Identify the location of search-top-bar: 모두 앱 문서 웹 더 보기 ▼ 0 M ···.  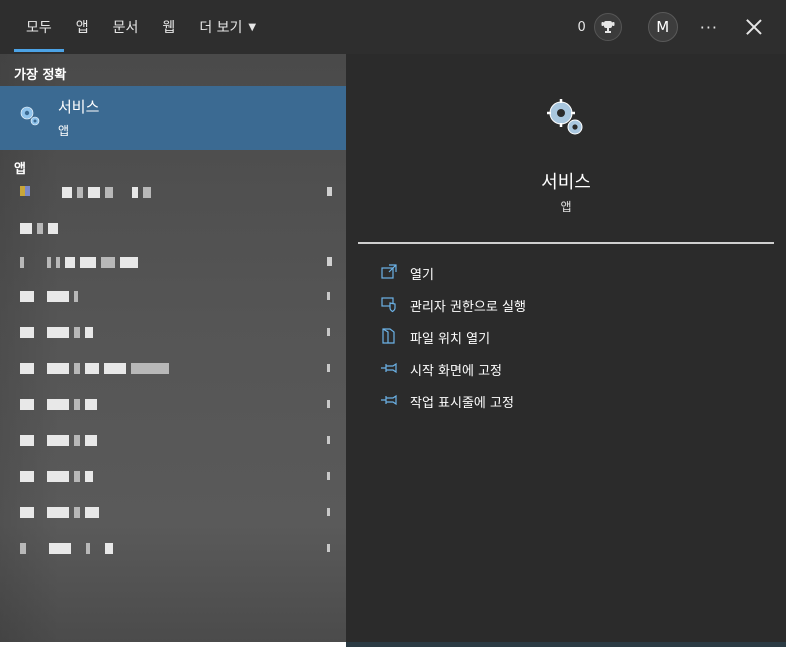
(393, 27).